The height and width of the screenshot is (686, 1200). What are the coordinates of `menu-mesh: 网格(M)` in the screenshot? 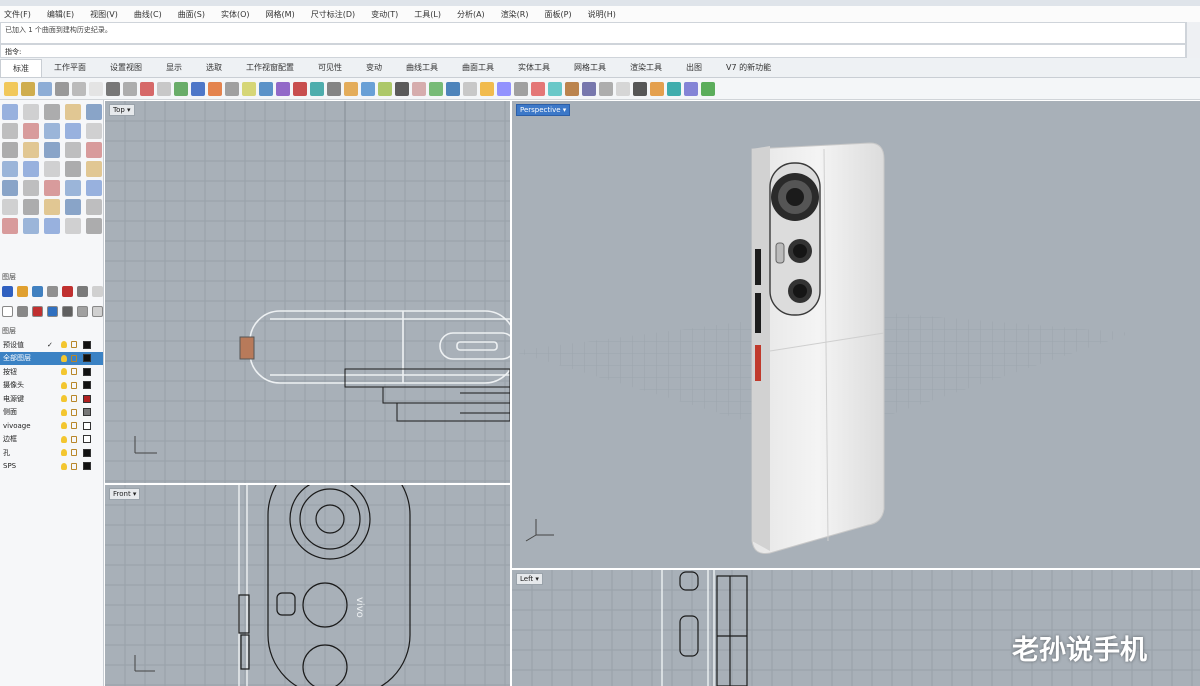 It's located at (280, 14).